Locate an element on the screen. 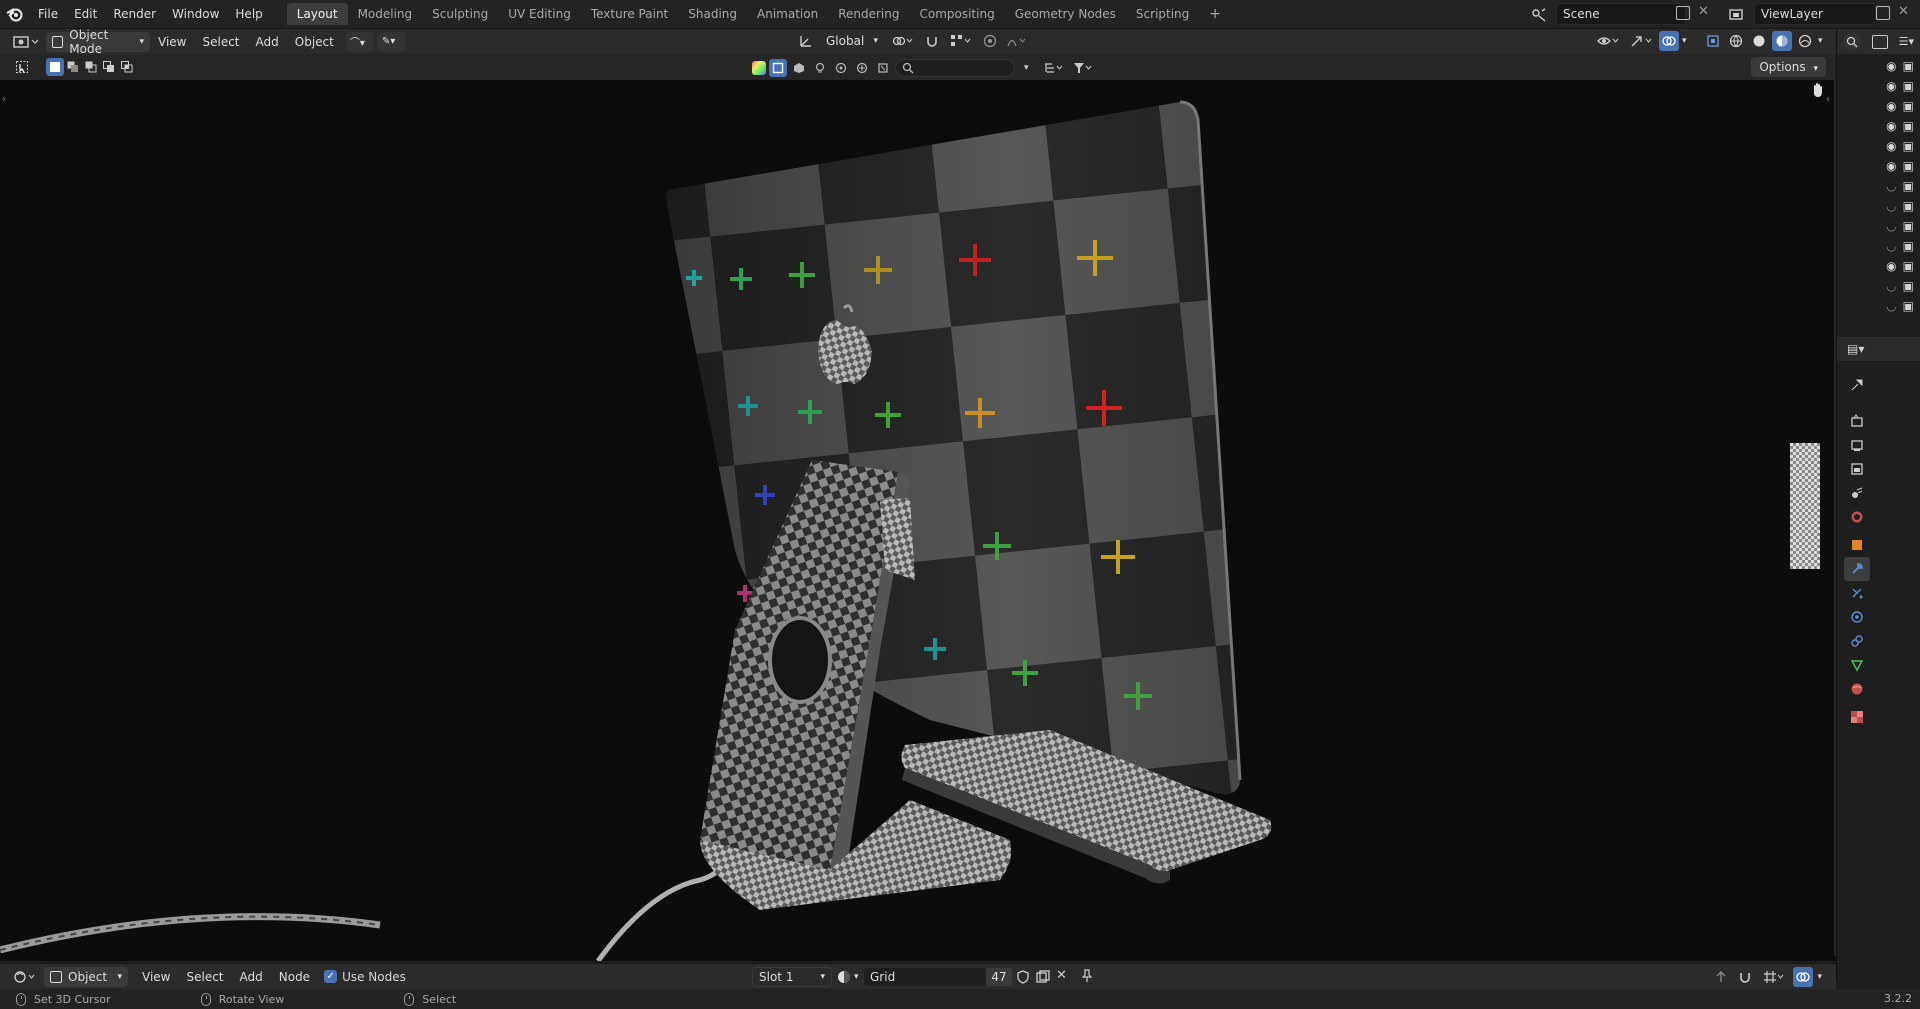 Image resolution: width=1920 pixels, height=1009 pixels. transform-orientation-icon is located at coordinates (806, 41).